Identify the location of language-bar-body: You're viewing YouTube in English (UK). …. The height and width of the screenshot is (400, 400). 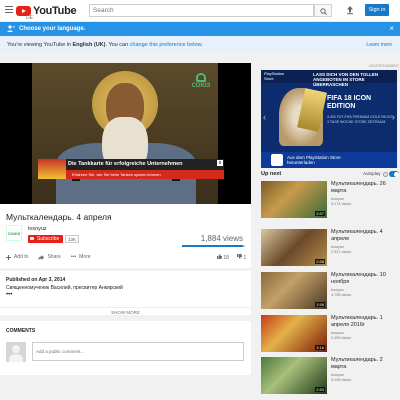
(200, 44).